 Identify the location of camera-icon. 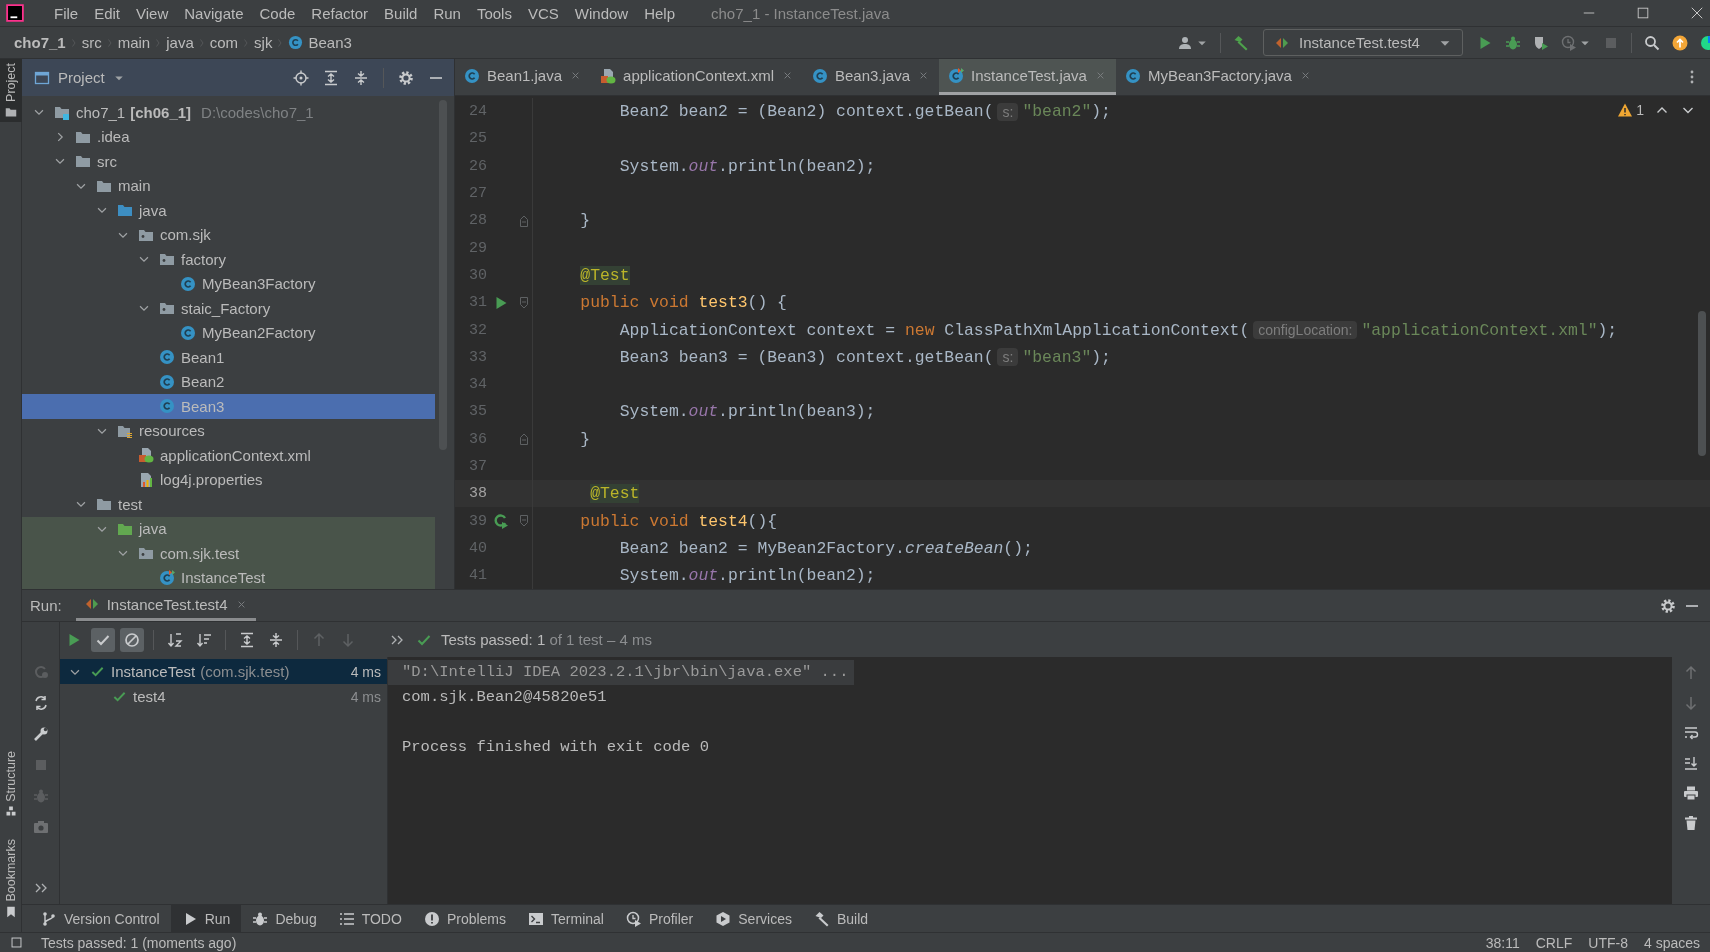
(40, 827).